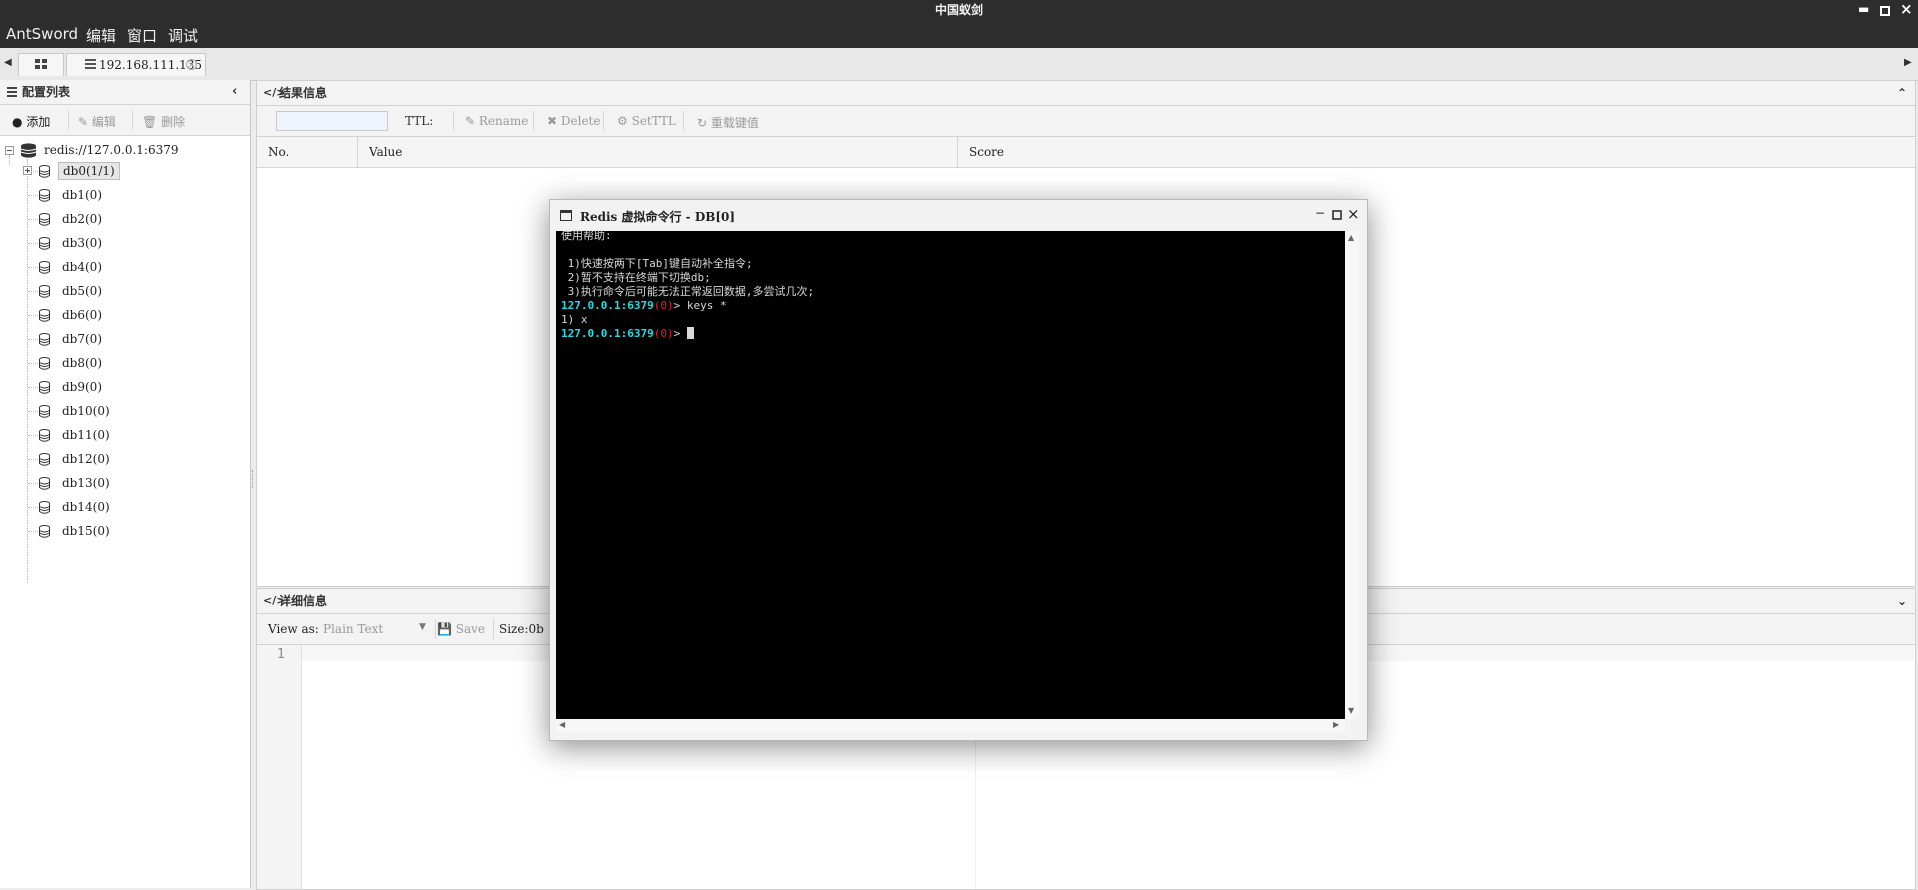 This screenshot has width=1918, height=890. Describe the element at coordinates (663, 305) in the screenshot. I see `prompt-db: (0)` at that location.